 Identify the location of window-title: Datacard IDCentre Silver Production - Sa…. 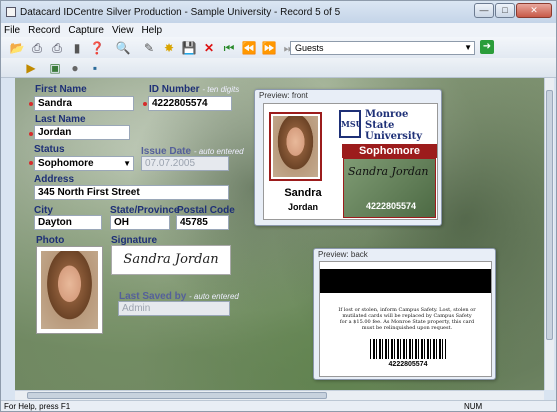
(180, 12).